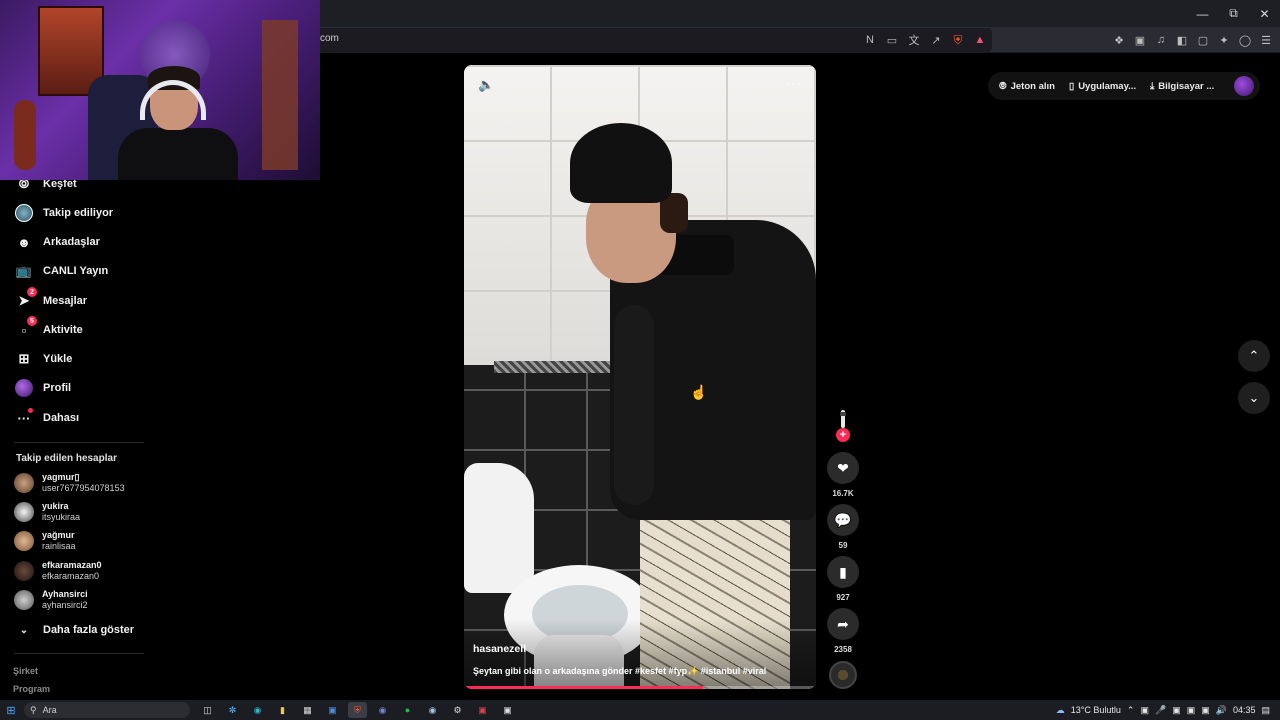 This screenshot has height=720, width=1280. What do you see at coordinates (25, 671) in the screenshot?
I see `footer-link-company: Şirket` at bounding box center [25, 671].